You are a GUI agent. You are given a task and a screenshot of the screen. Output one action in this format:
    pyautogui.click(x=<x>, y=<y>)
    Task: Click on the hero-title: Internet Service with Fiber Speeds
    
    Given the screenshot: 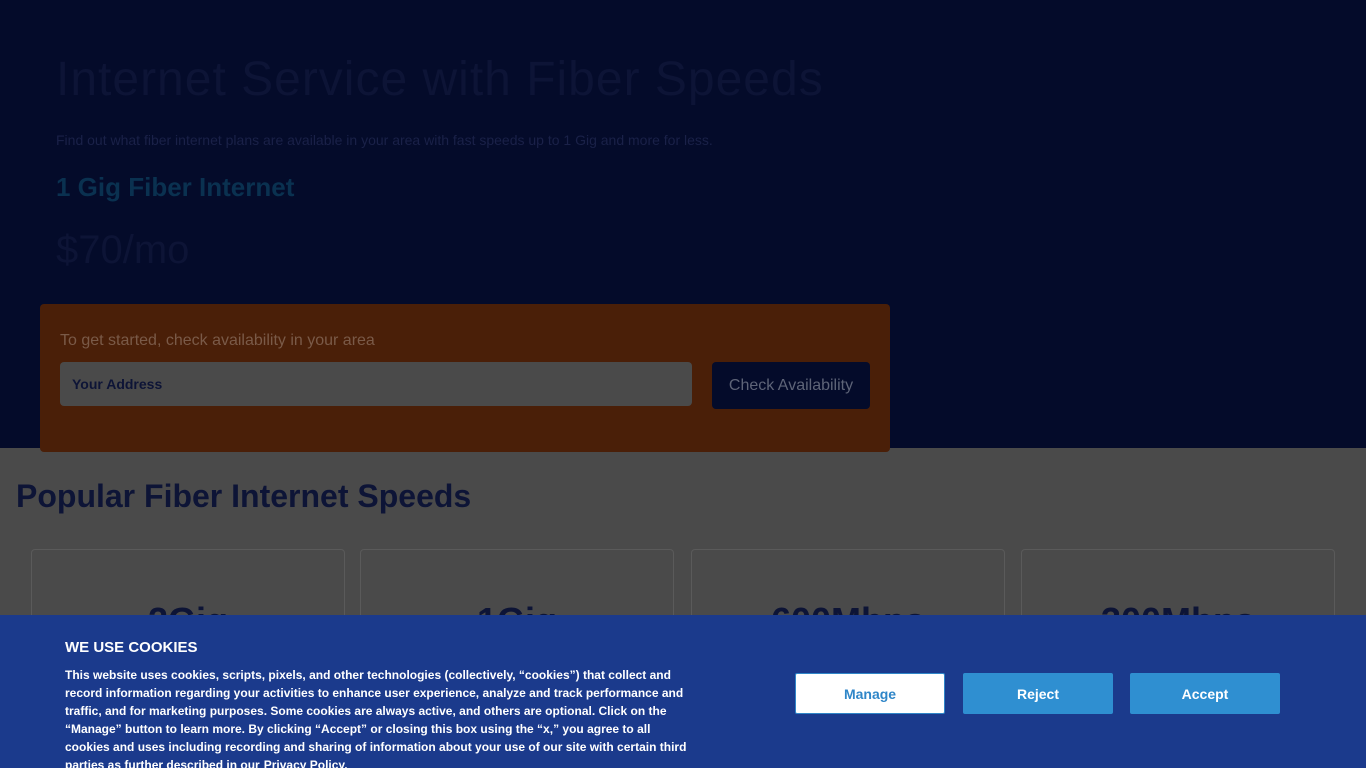 What is the action you would take?
    pyautogui.click(x=440, y=79)
    